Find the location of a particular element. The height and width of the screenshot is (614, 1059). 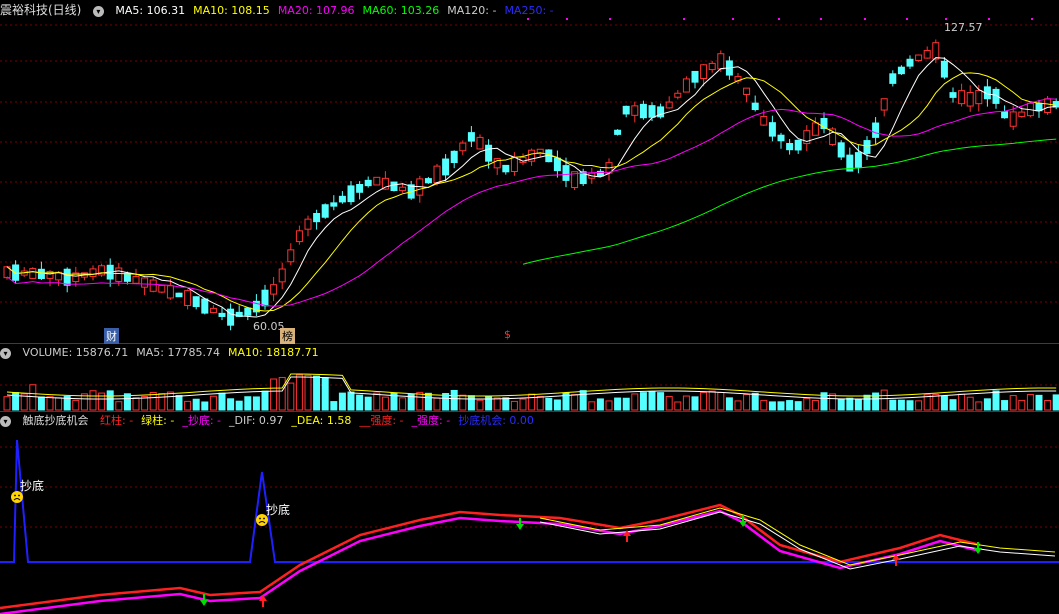

ranking-marker: 榜 is located at coordinates (287, 336).